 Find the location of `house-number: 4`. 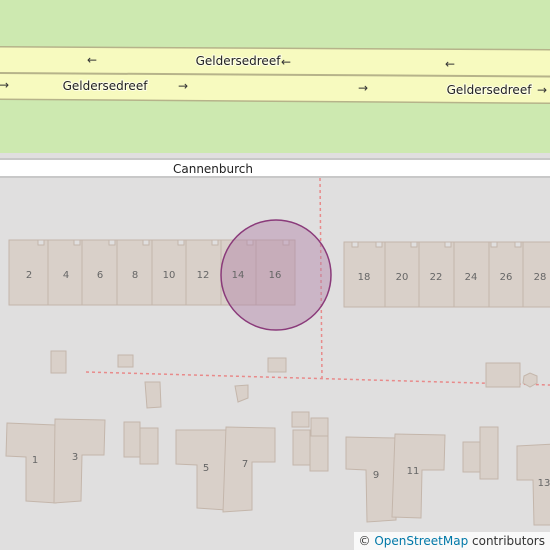

house-number: 4 is located at coordinates (66, 275).